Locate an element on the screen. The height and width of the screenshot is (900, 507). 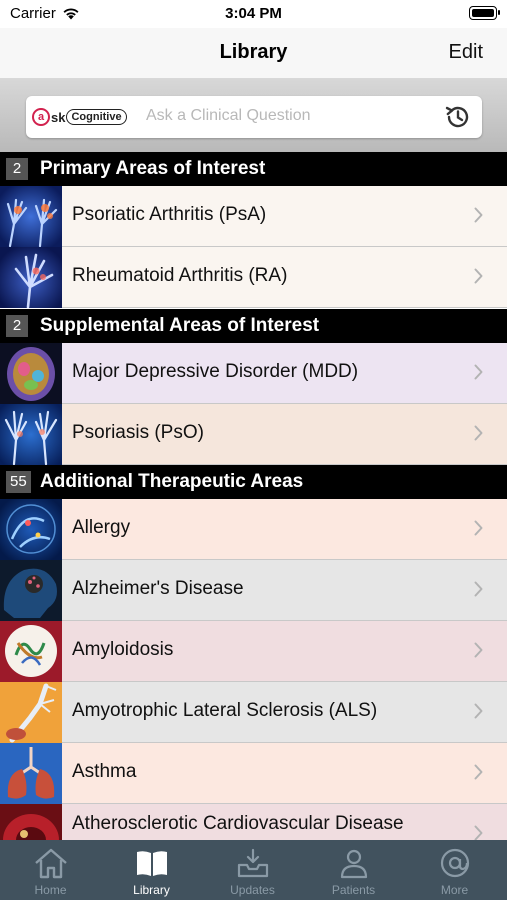
search-placeholder: Ask a Clinical Question is located at coordinates (228, 115).